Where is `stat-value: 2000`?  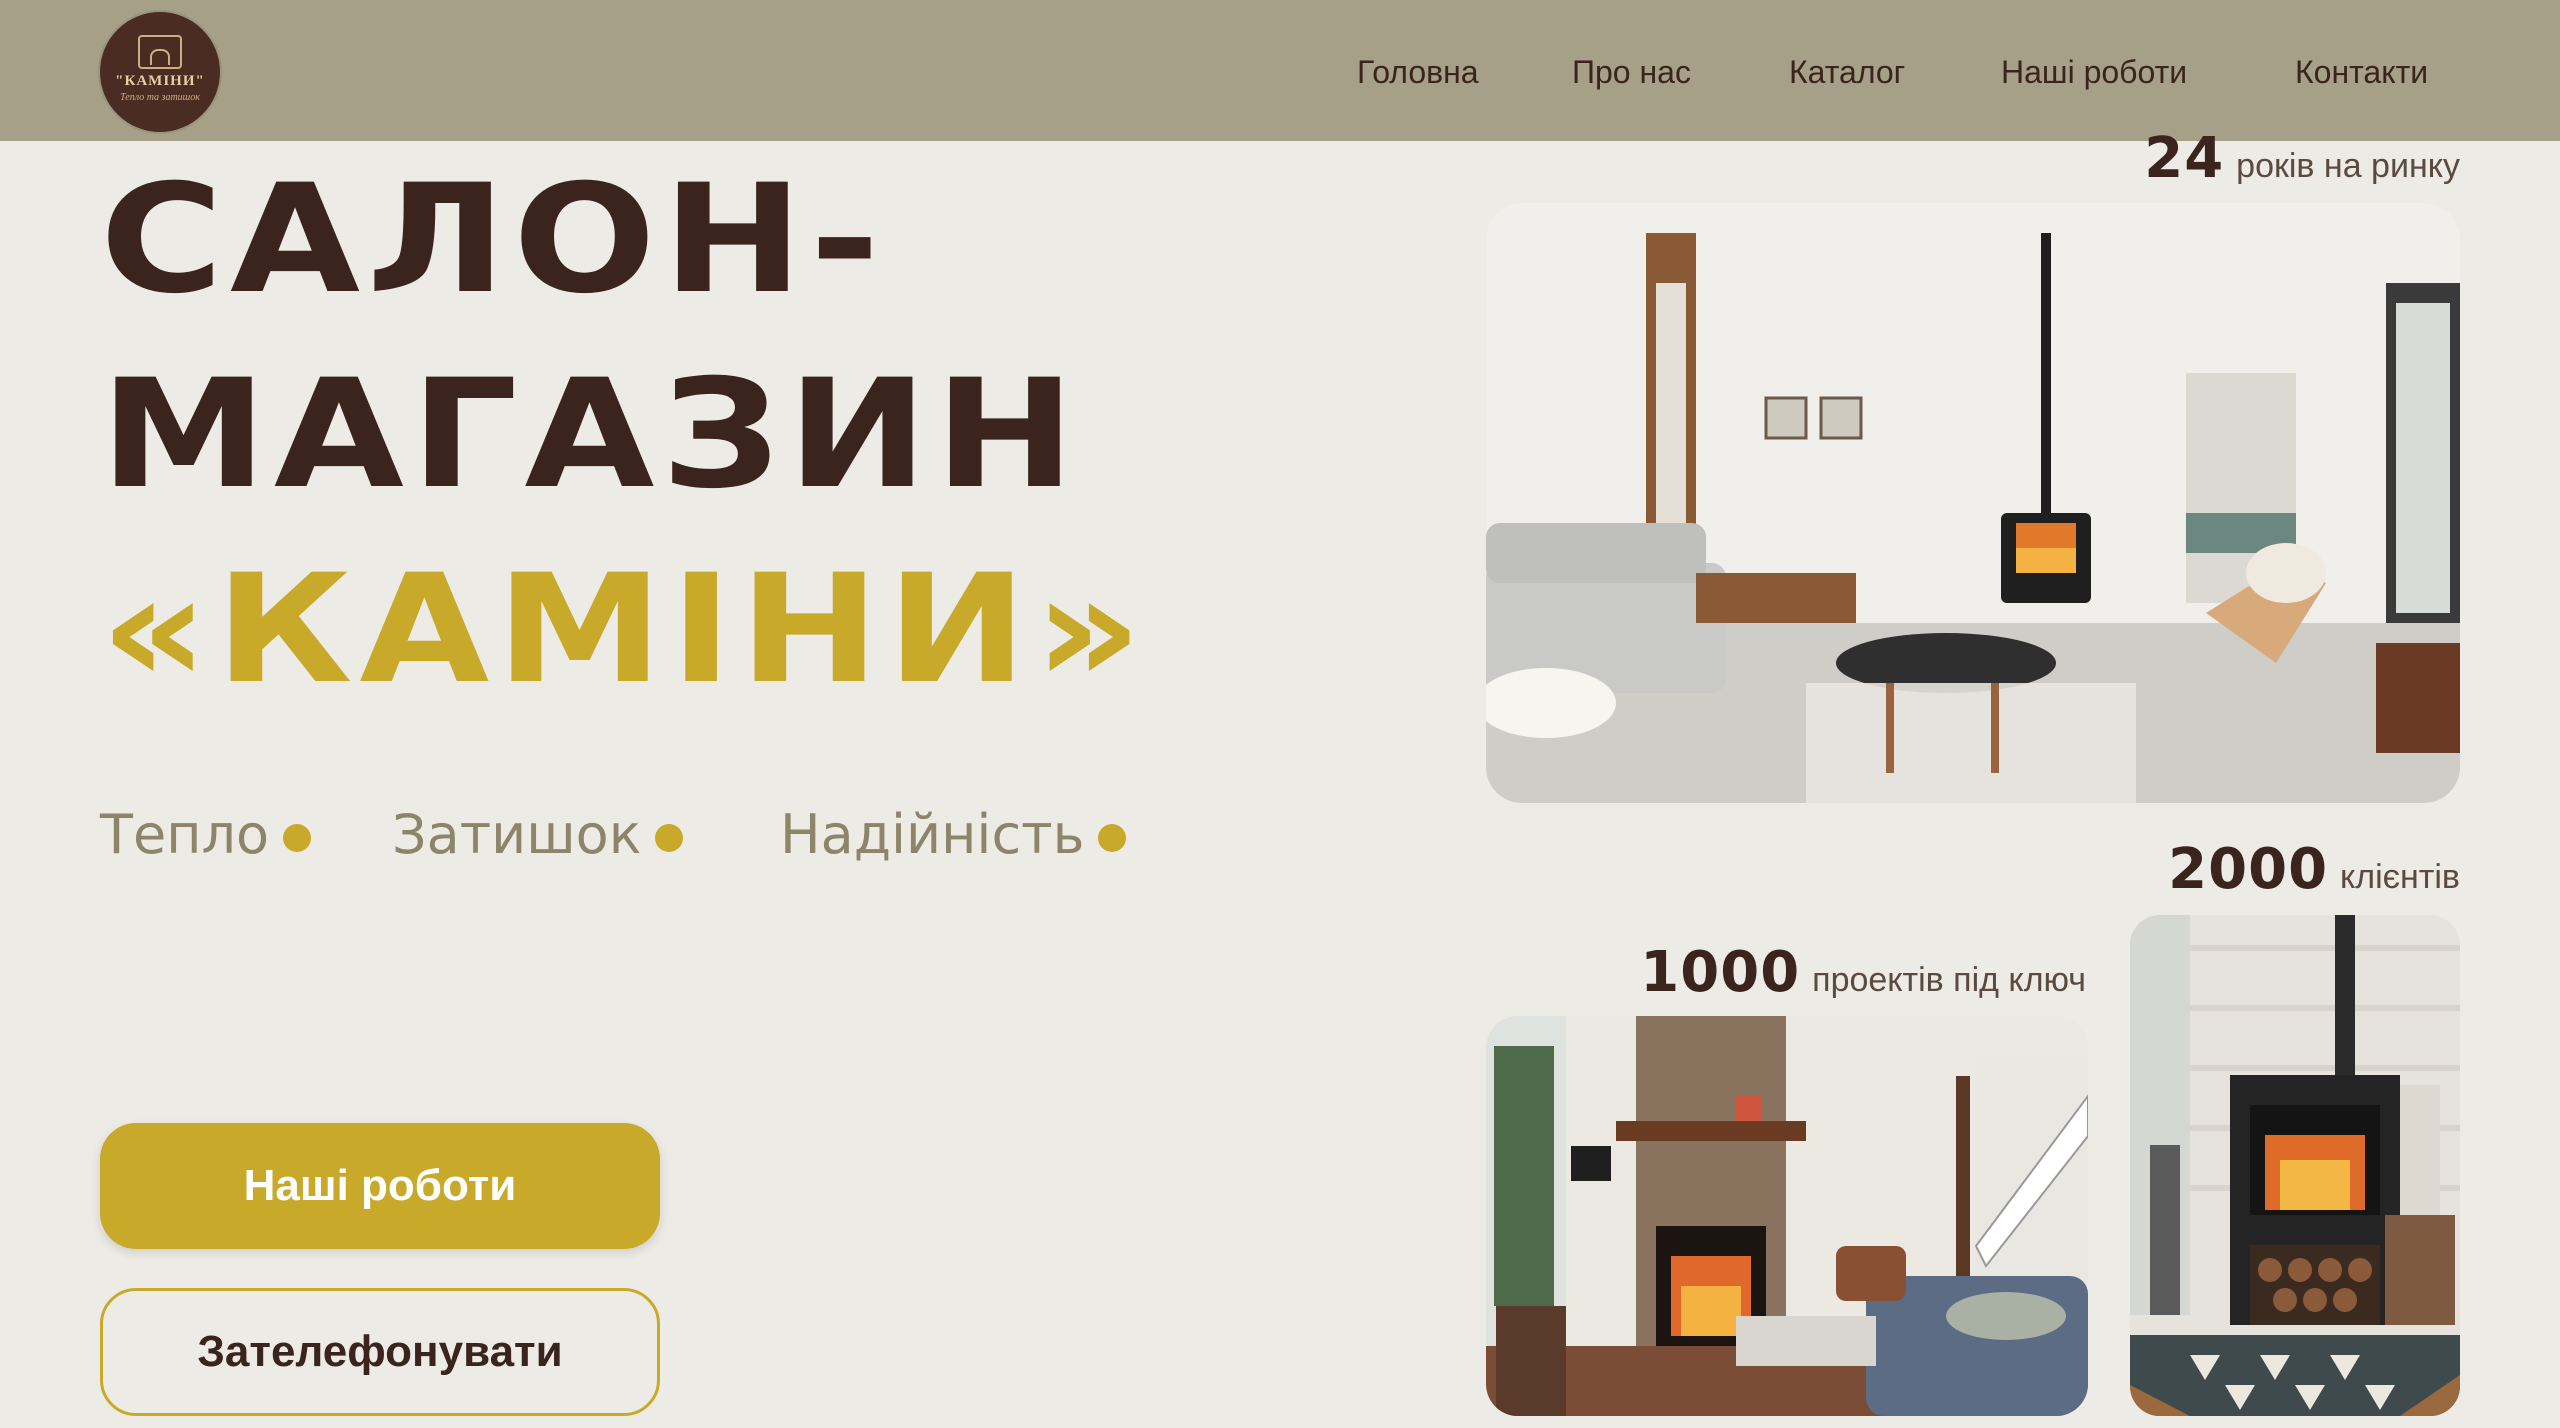
stat-value: 2000 is located at coordinates (2248, 869).